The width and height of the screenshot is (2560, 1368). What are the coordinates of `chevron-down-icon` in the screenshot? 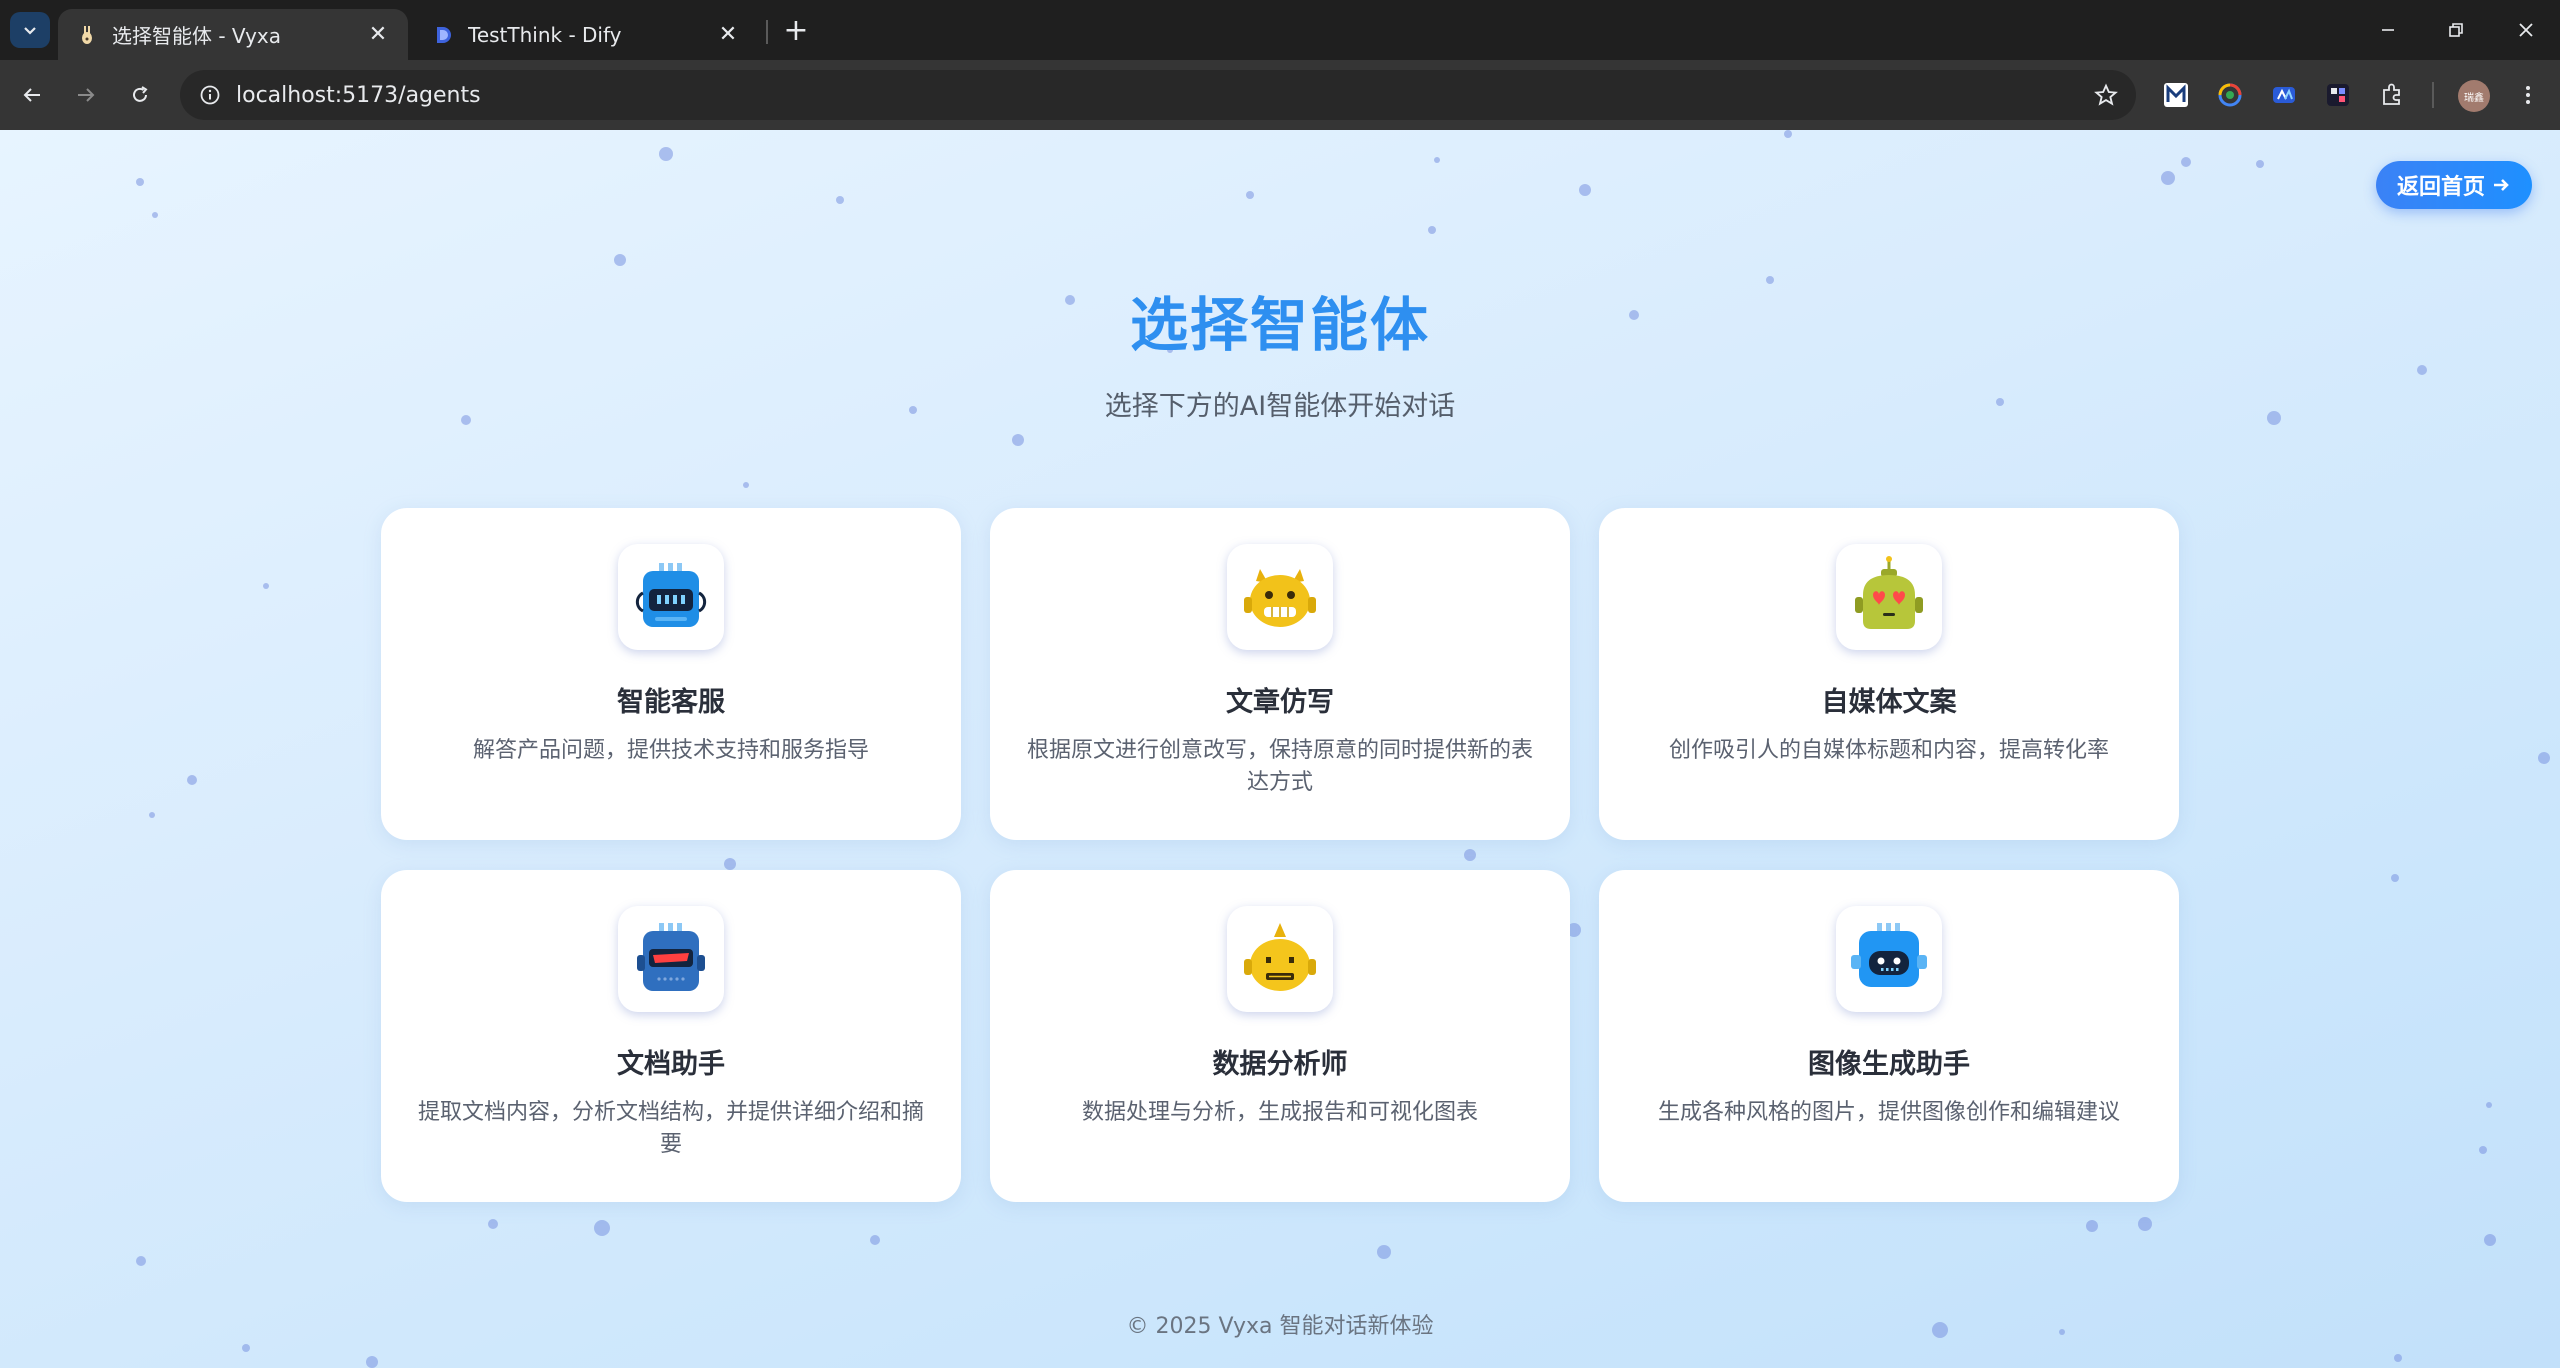 It's located at (30, 31).